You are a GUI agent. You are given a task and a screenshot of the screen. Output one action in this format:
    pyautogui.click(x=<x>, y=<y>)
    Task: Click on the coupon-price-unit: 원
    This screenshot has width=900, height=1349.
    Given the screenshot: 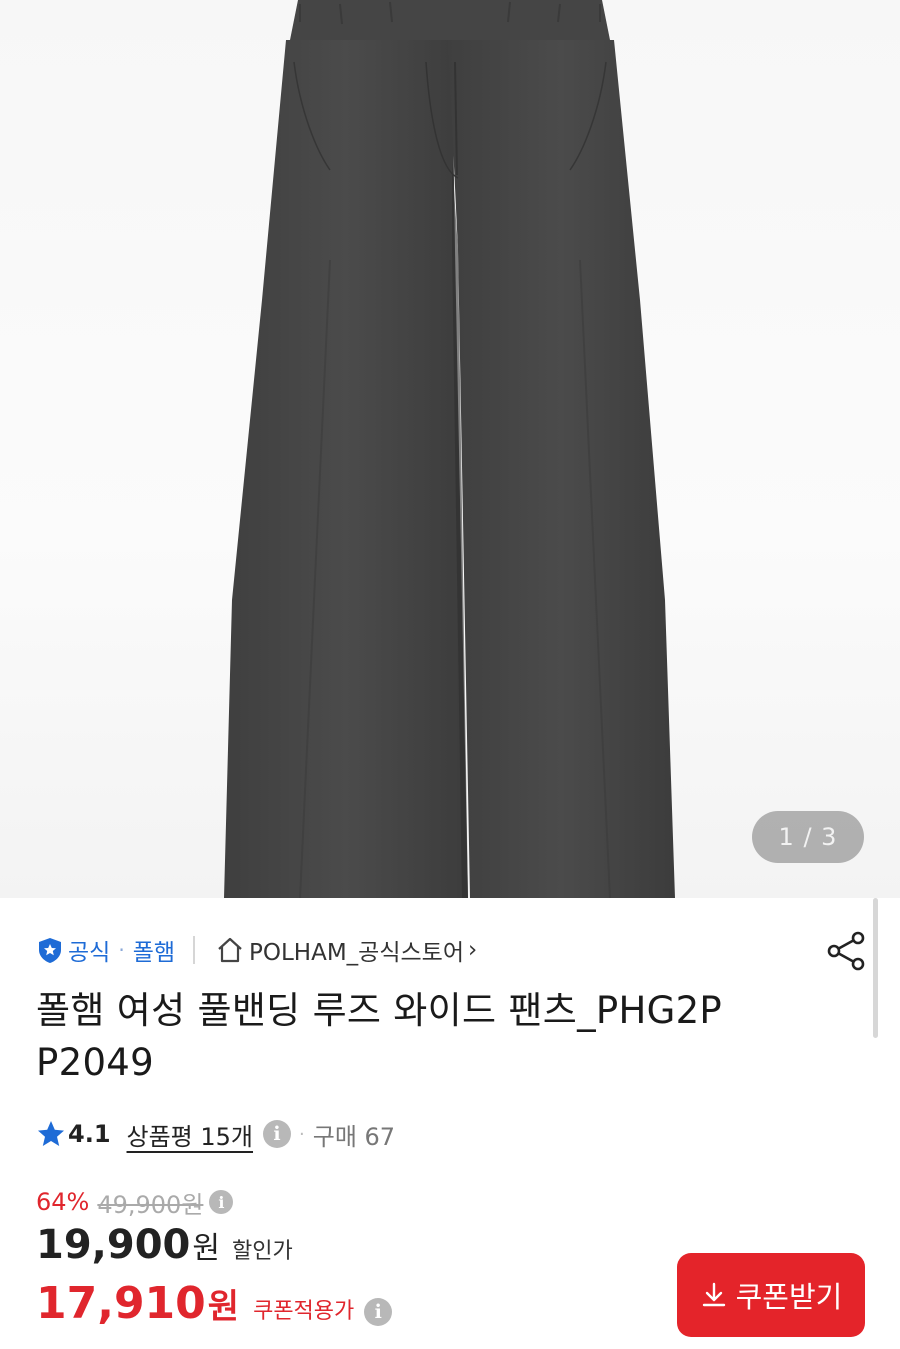 What is the action you would take?
    pyautogui.click(x=223, y=1307)
    